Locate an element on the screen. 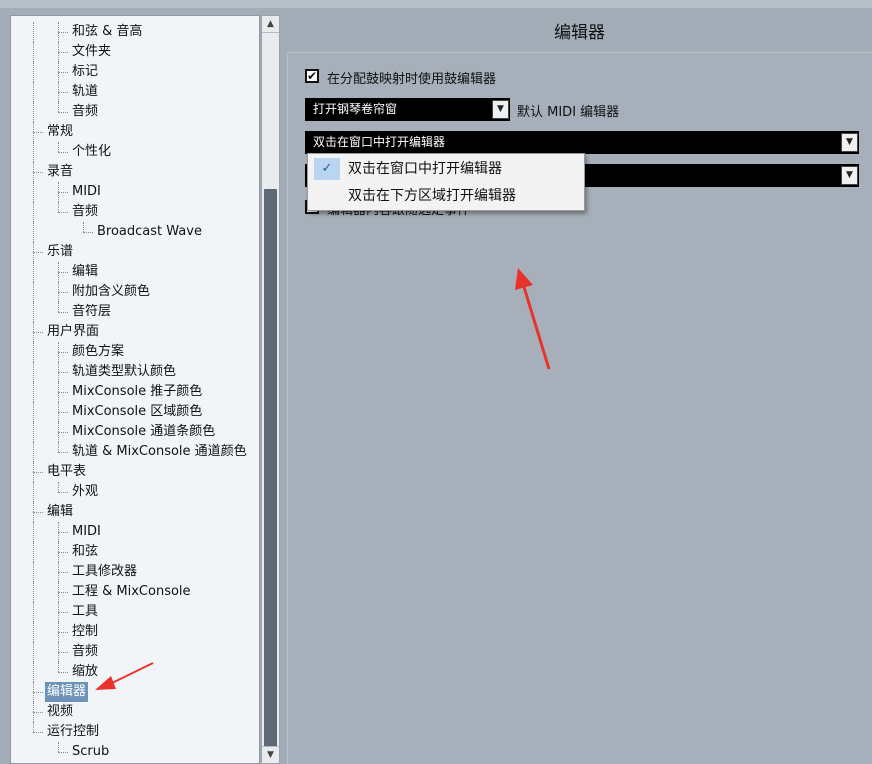 This screenshot has width=872, height=764. tree-item: 个性化 is located at coordinates (135, 152).